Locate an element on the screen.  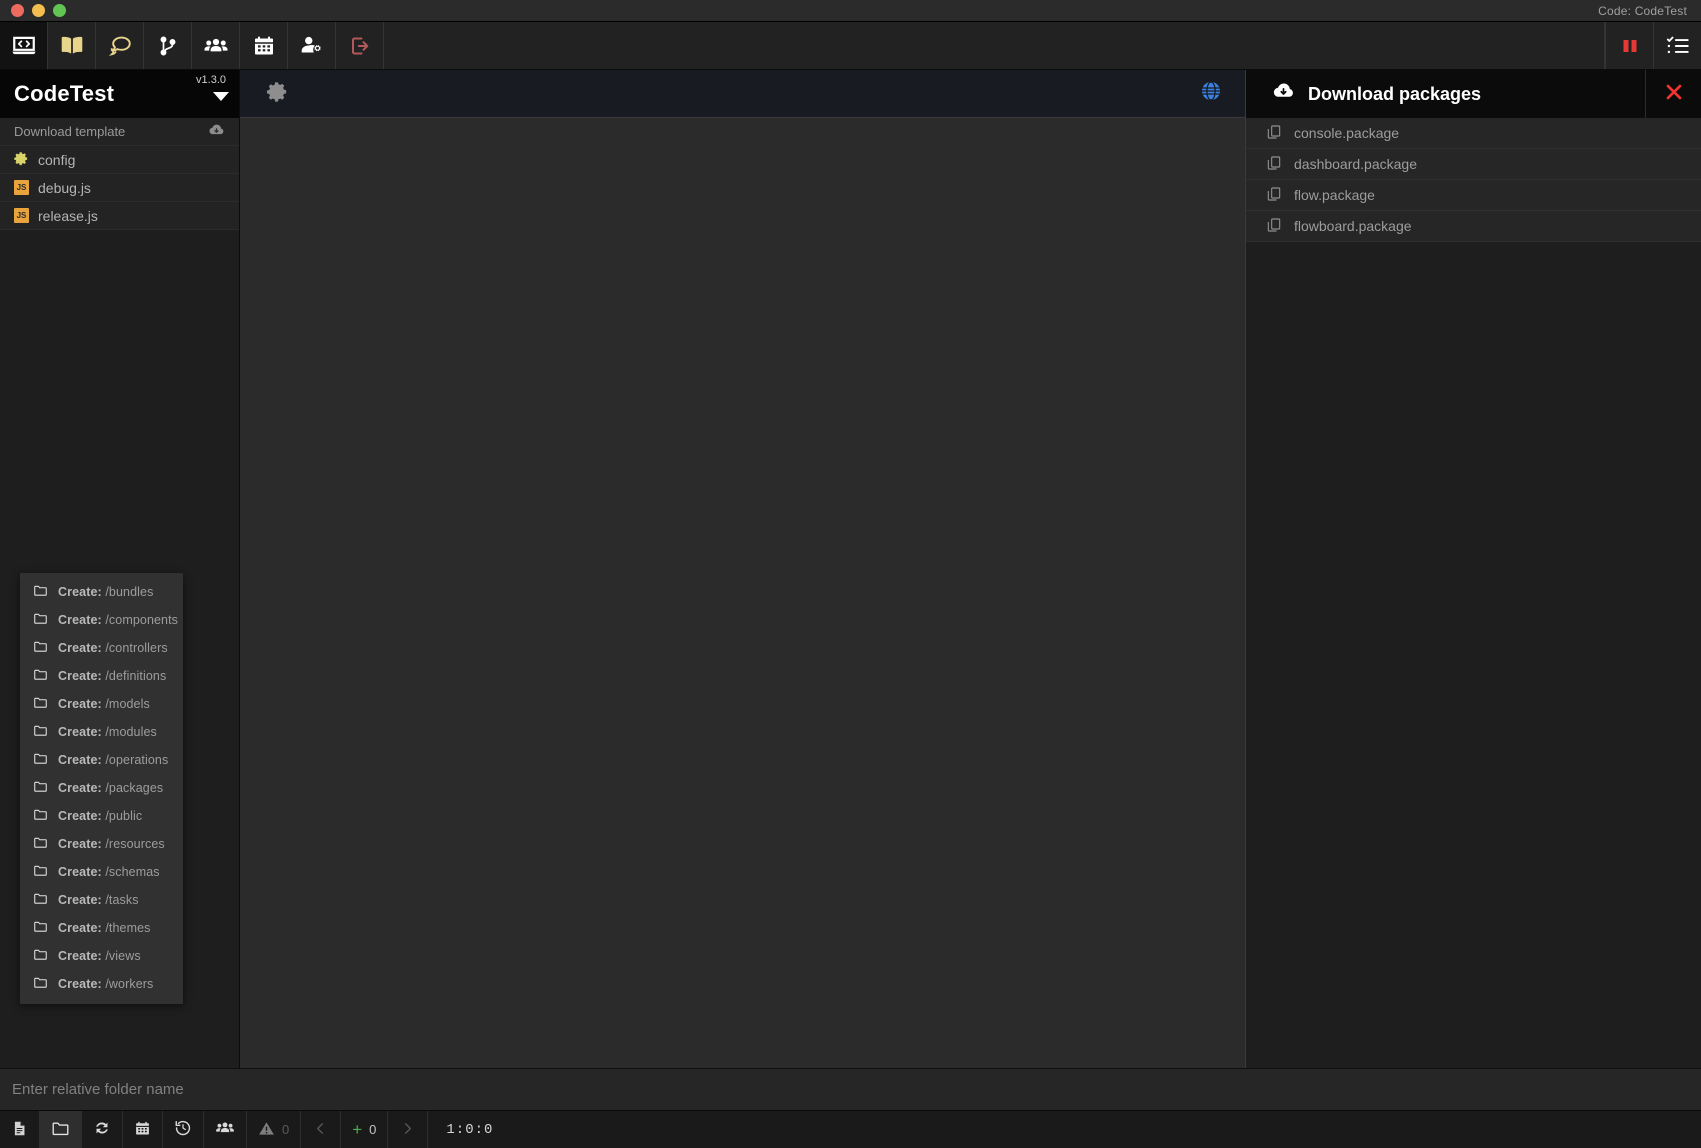
create-folder-menu-item: Create: /modules is located at coordinates (101, 732).